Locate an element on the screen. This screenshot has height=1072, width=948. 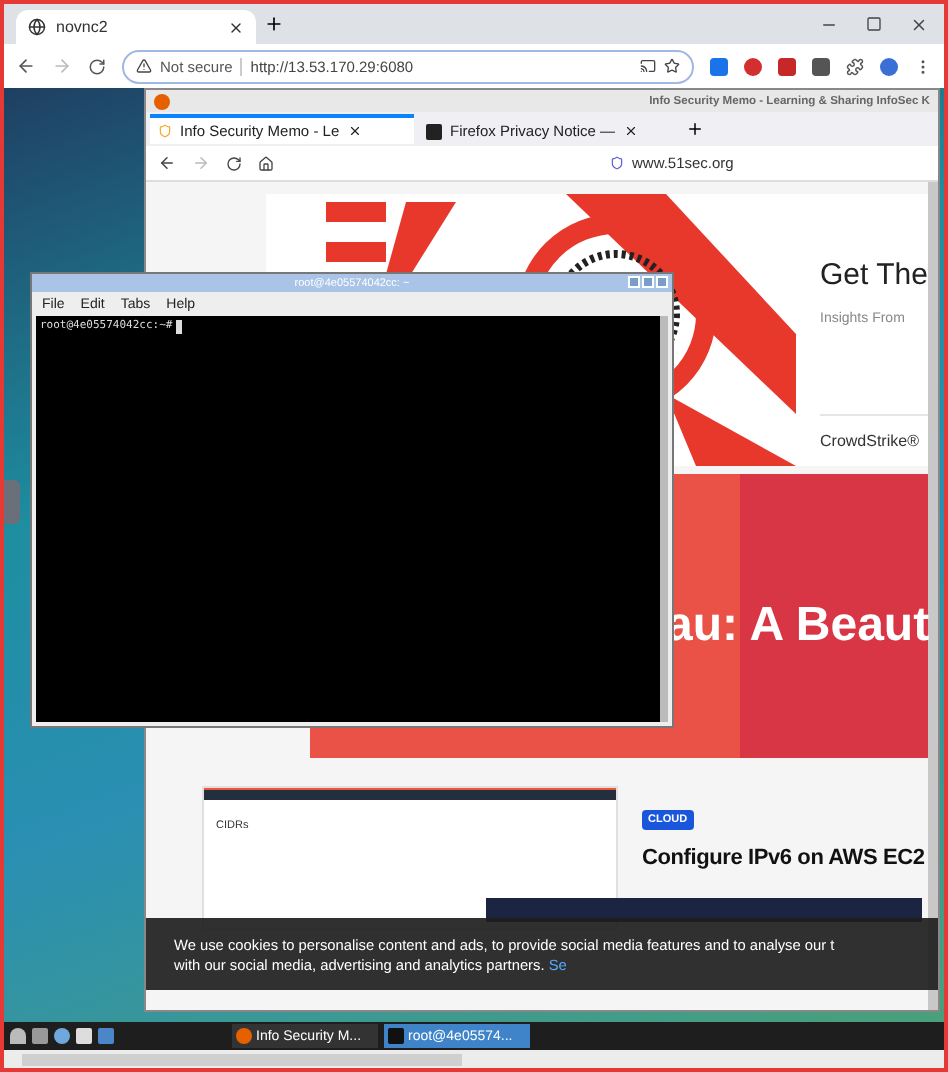
warning-icon is located at coordinates (144, 66).